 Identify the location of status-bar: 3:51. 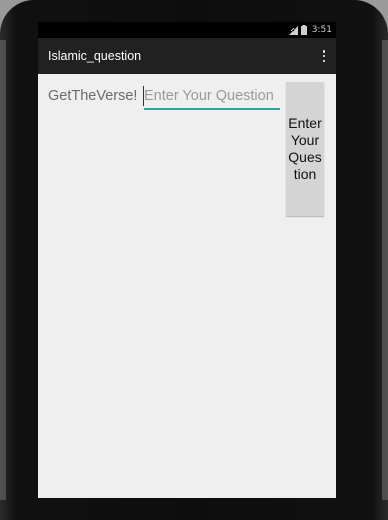
(187, 30).